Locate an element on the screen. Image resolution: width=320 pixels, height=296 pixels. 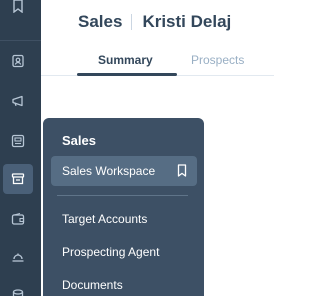
contacts-icon is located at coordinates (18, 61).